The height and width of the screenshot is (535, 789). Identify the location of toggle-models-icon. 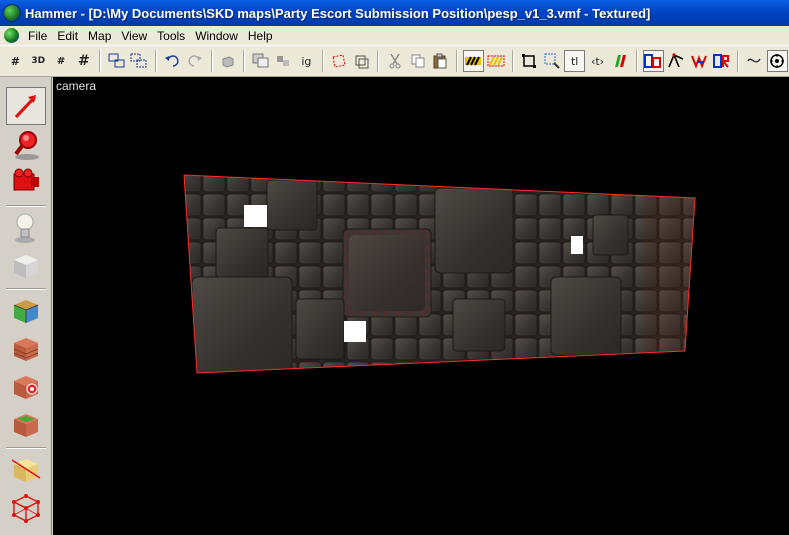
(496, 61).